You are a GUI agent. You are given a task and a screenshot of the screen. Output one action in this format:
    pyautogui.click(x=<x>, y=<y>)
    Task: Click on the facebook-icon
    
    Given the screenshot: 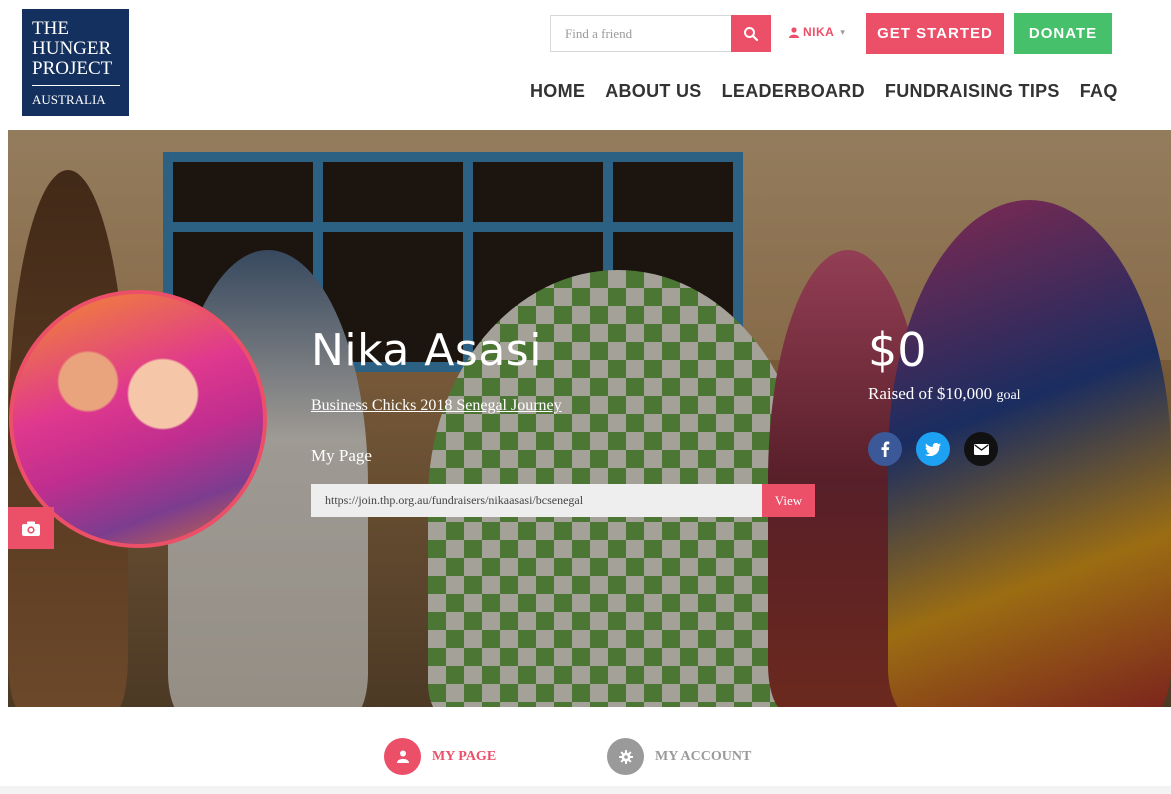 What is the action you would take?
    pyautogui.click(x=885, y=449)
    